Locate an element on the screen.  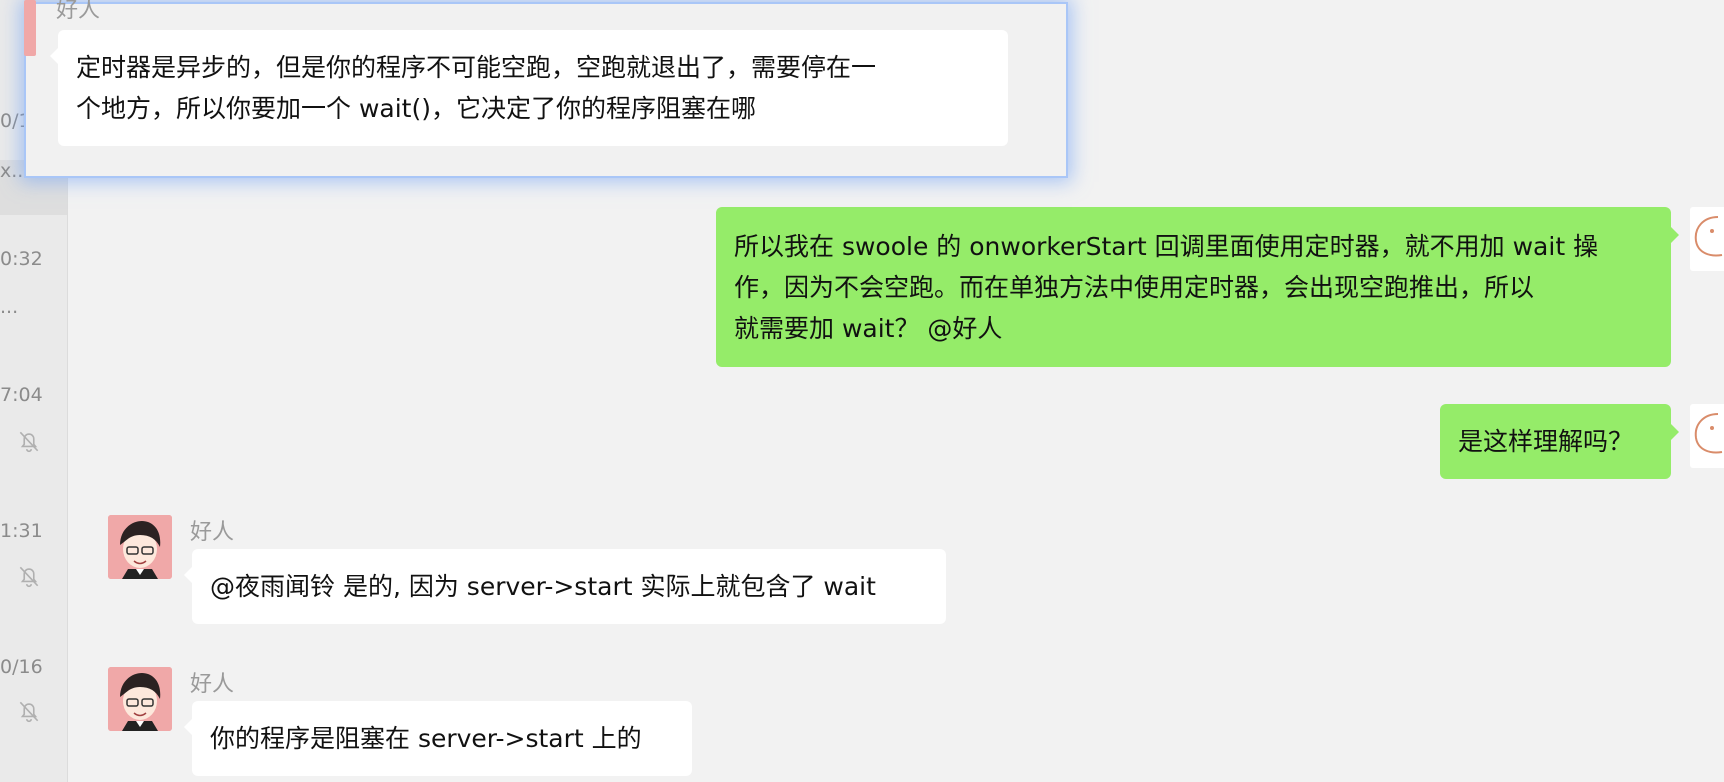
message-bubble: 你的程序是阻塞在 server->start 上的 is located at coordinates (438, 738).